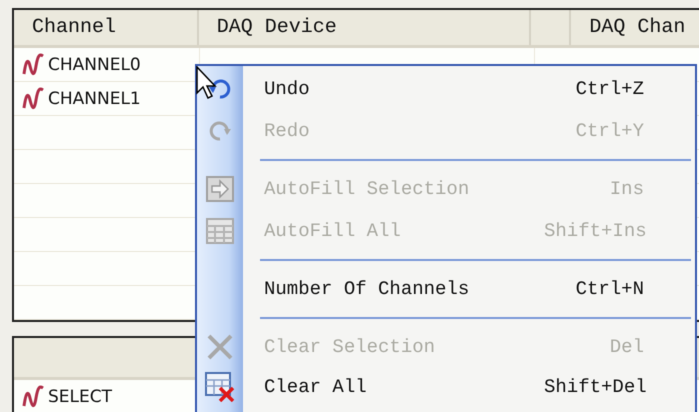 The height and width of the screenshot is (412, 699). I want to click on grid-icon, so click(220, 231).